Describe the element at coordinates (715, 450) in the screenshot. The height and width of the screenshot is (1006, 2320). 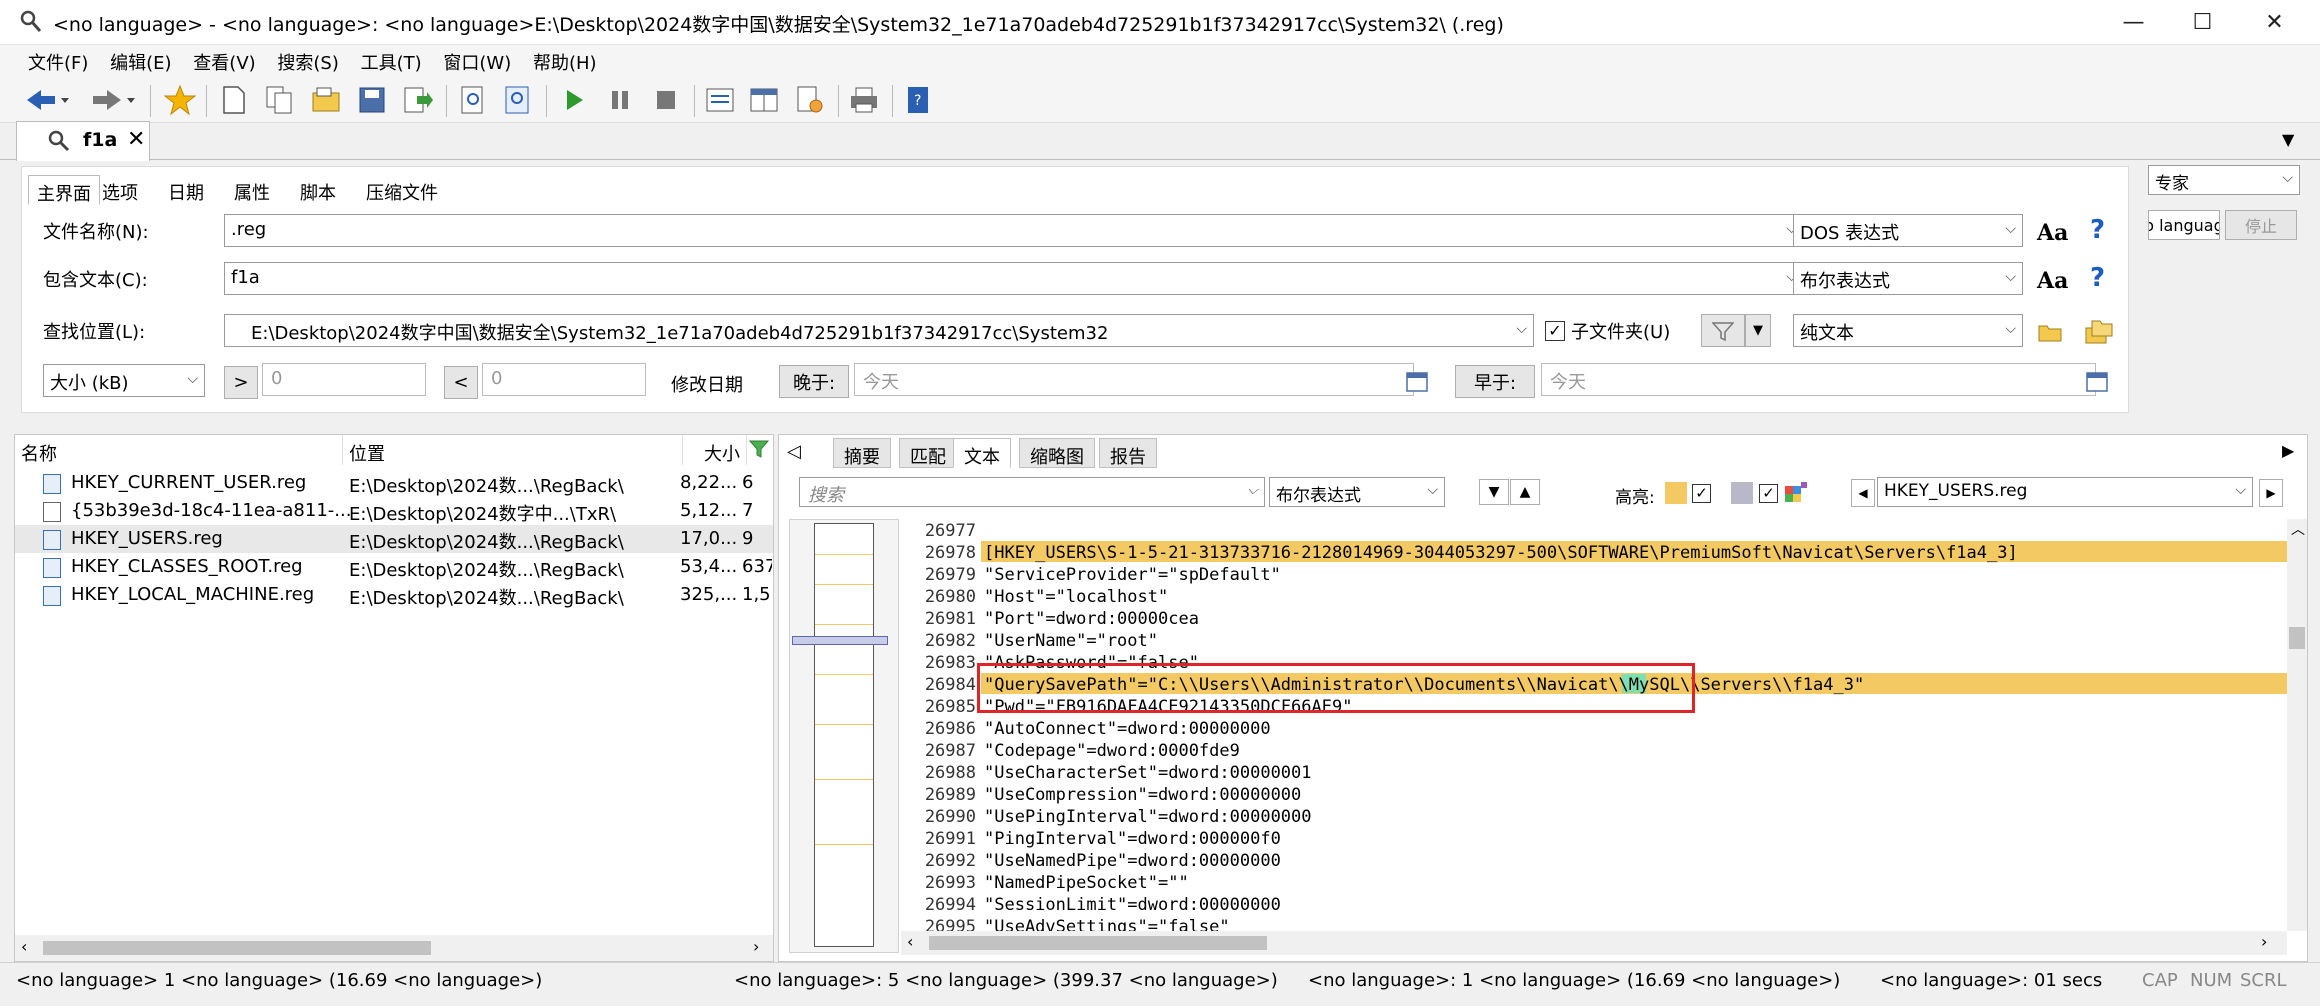
I see `column-header-size: 大小` at that location.